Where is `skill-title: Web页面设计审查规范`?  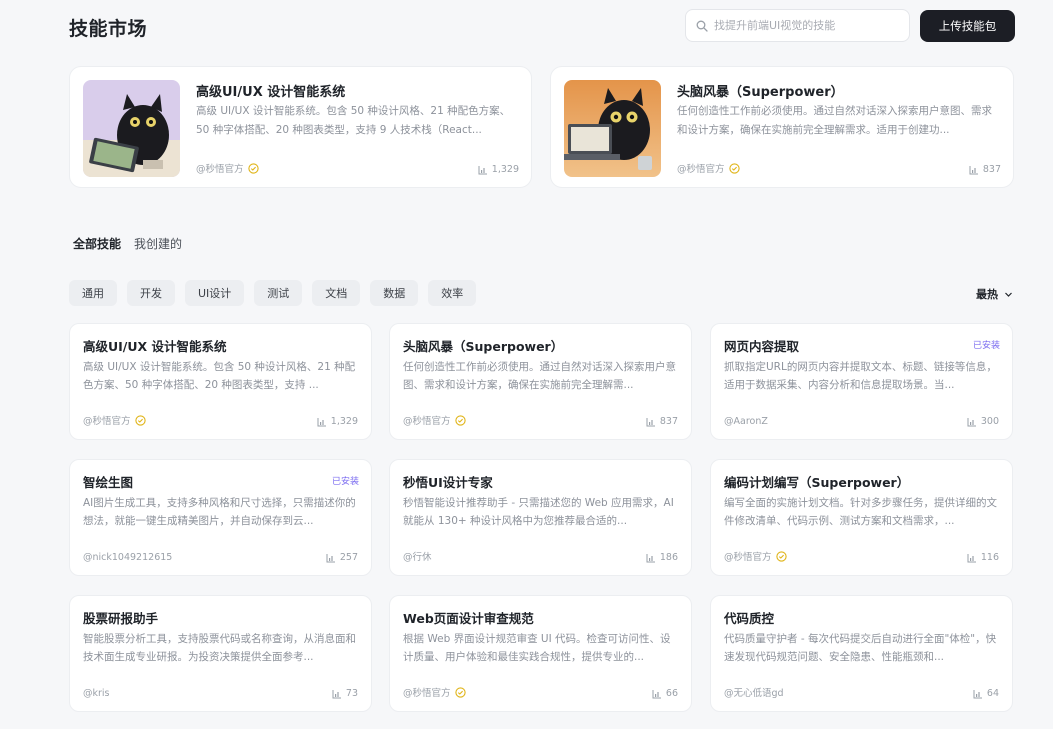
skill-title: Web页面设计审查规范 is located at coordinates (468, 618).